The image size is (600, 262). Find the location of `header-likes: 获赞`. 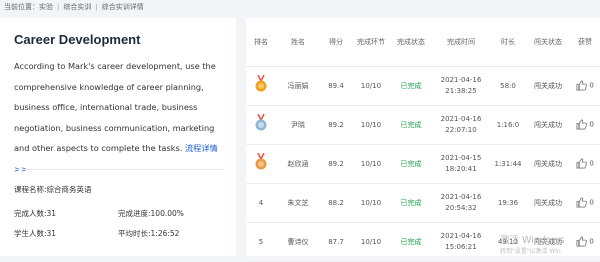

header-likes: 获赞 is located at coordinates (585, 42).